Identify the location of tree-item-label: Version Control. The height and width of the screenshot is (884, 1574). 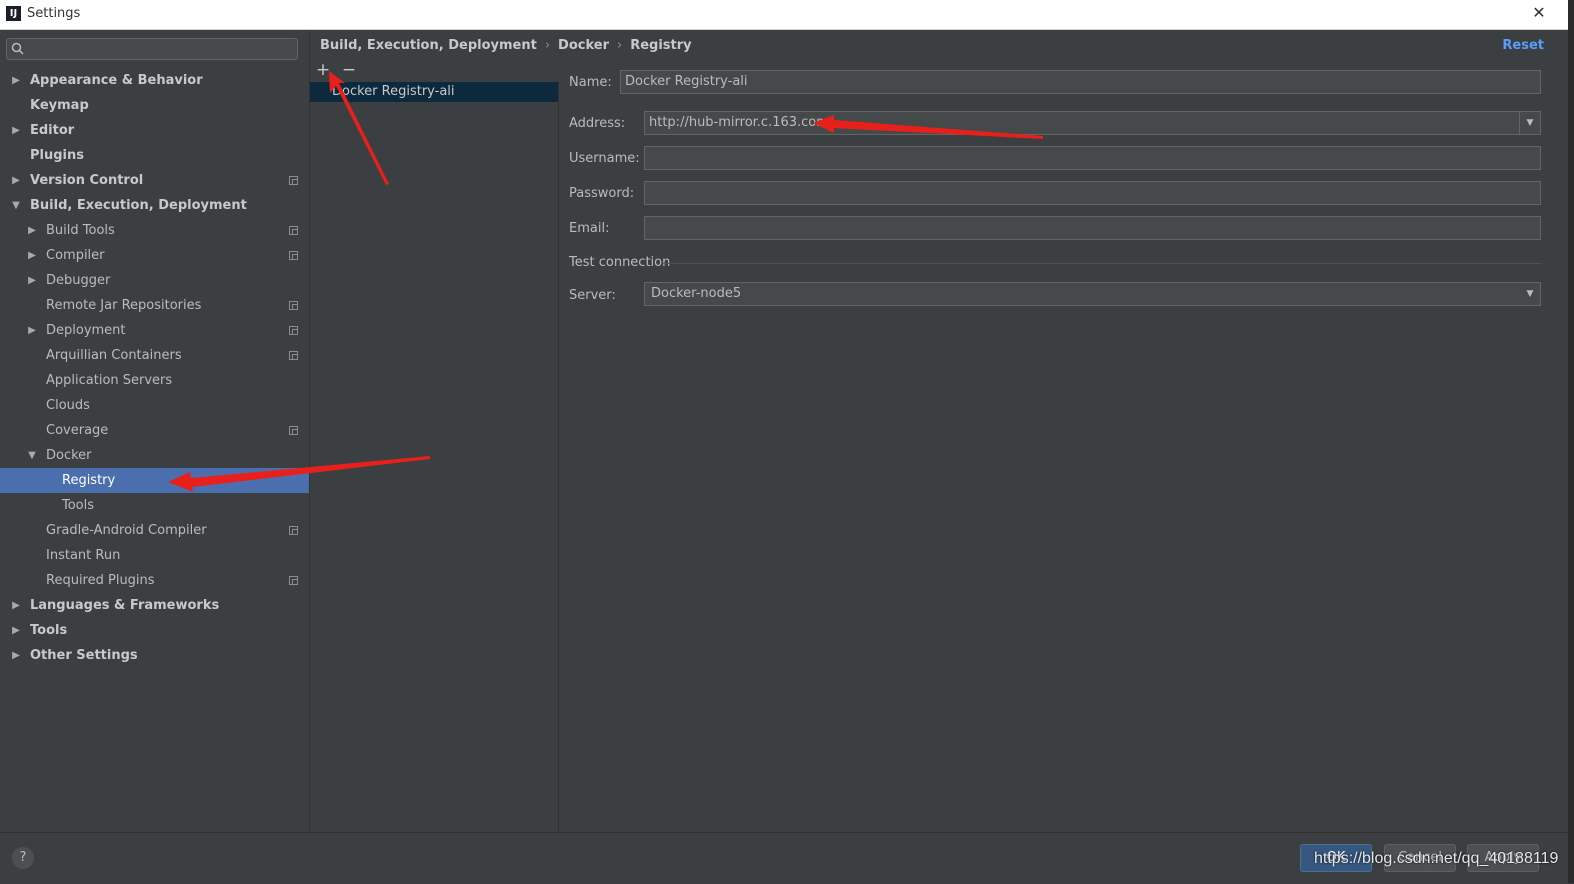
(87, 180).